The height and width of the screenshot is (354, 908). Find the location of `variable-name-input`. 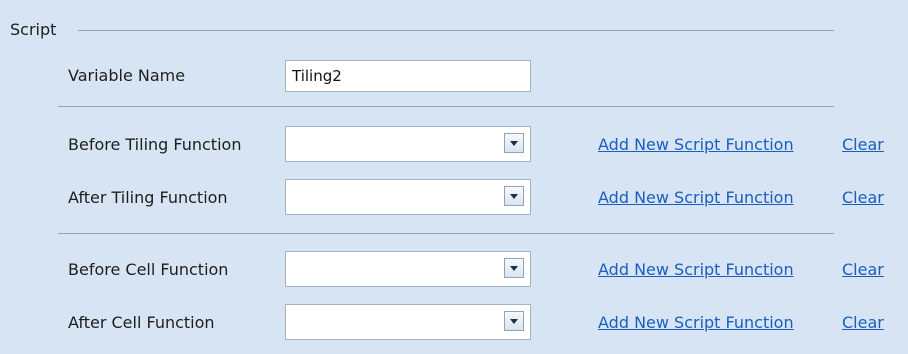

variable-name-input is located at coordinates (408, 76).